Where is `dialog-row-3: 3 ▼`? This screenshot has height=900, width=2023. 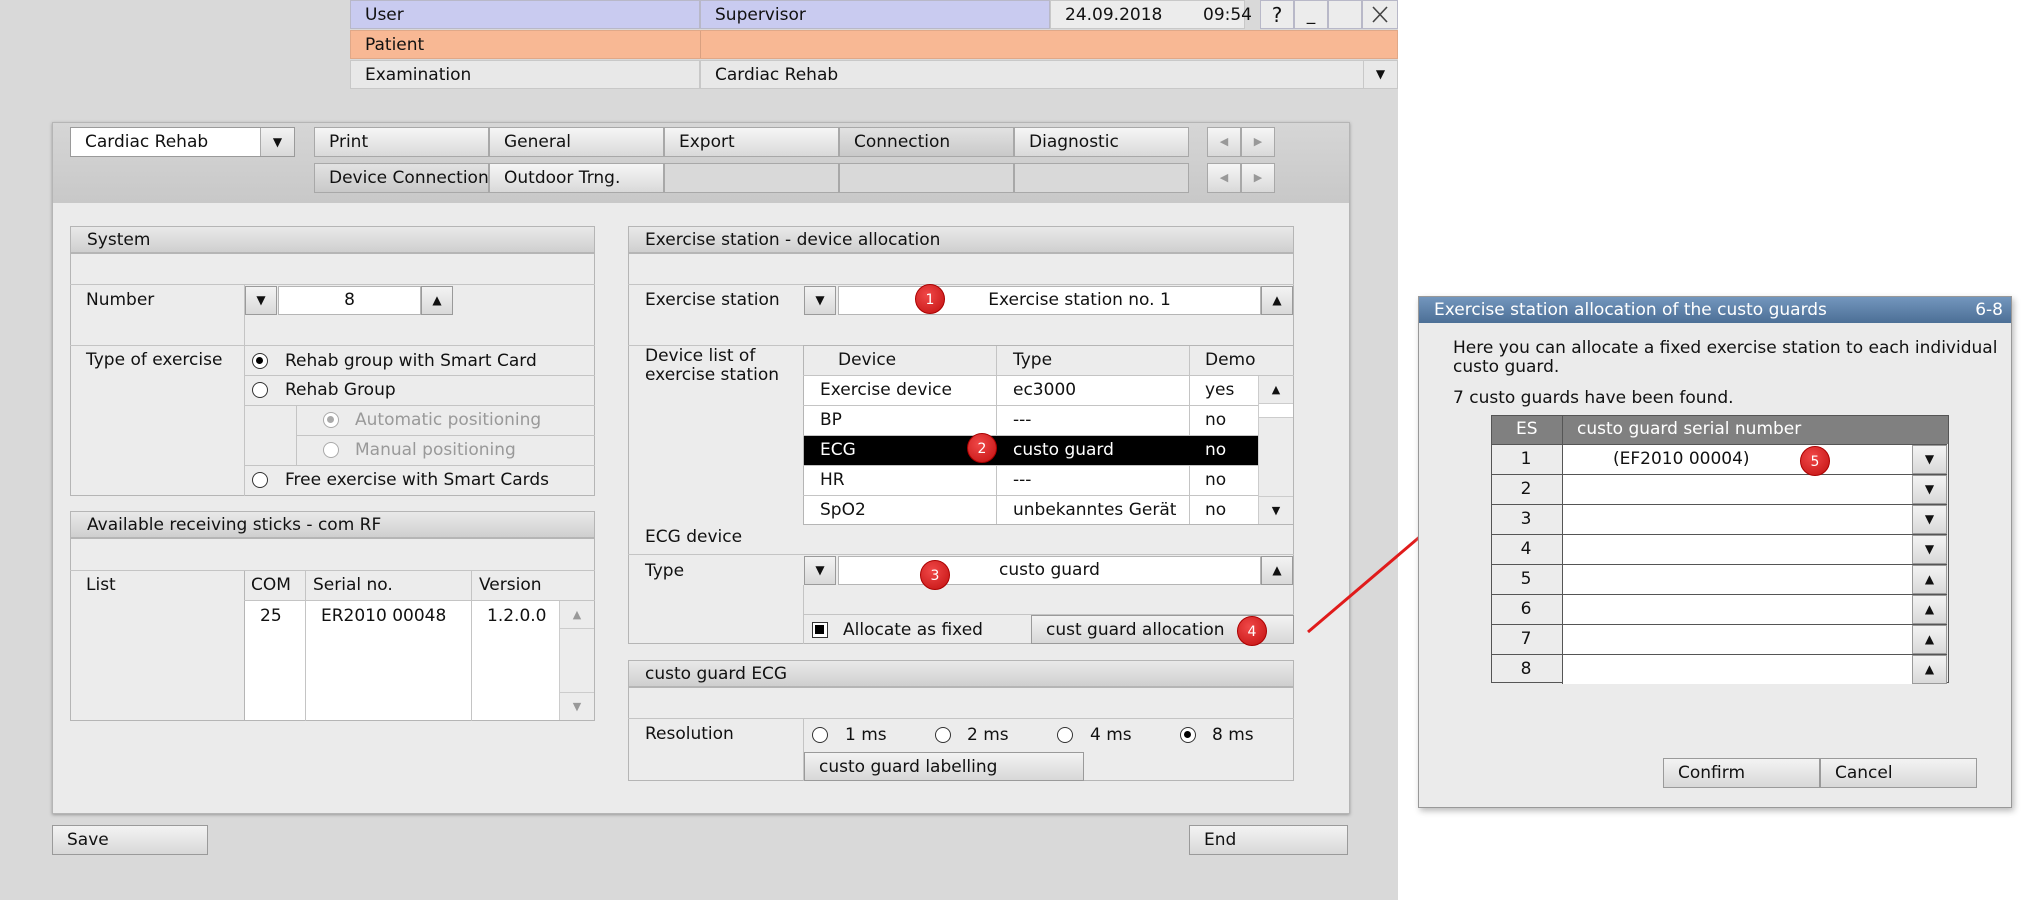
dialog-row-3: 3 ▼ is located at coordinates (1719, 519).